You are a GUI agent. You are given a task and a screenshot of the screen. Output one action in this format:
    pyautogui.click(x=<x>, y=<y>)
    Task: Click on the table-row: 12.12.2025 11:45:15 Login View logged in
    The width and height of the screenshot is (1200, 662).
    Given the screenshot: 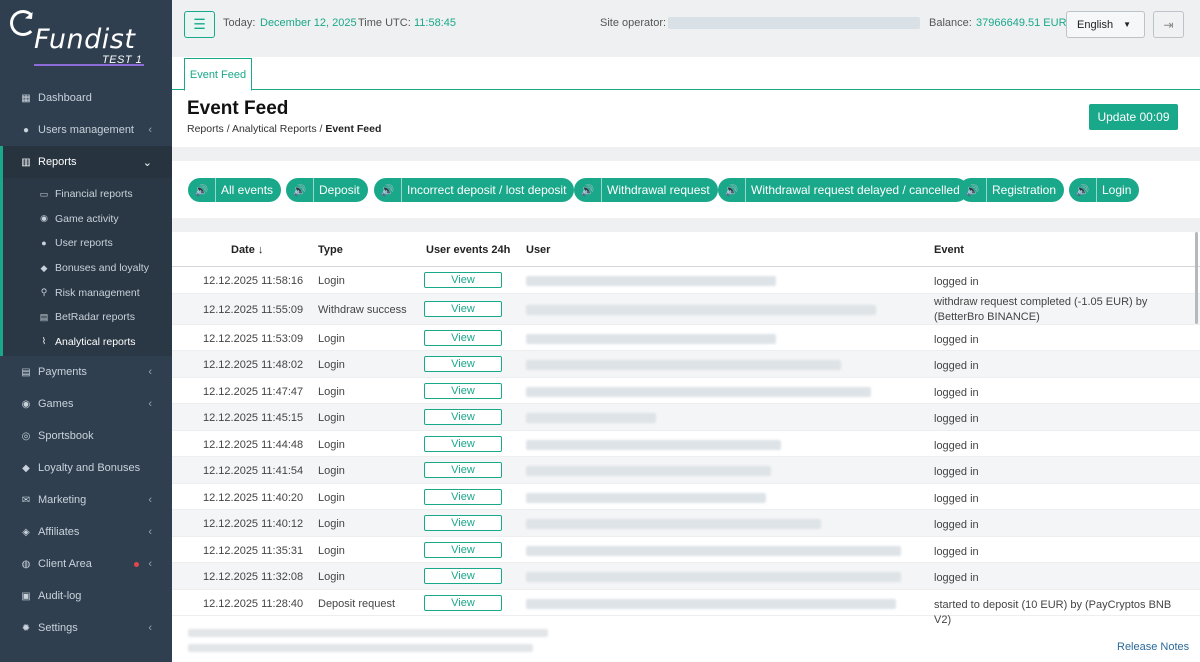 What is the action you would take?
    pyautogui.click(x=686, y=417)
    